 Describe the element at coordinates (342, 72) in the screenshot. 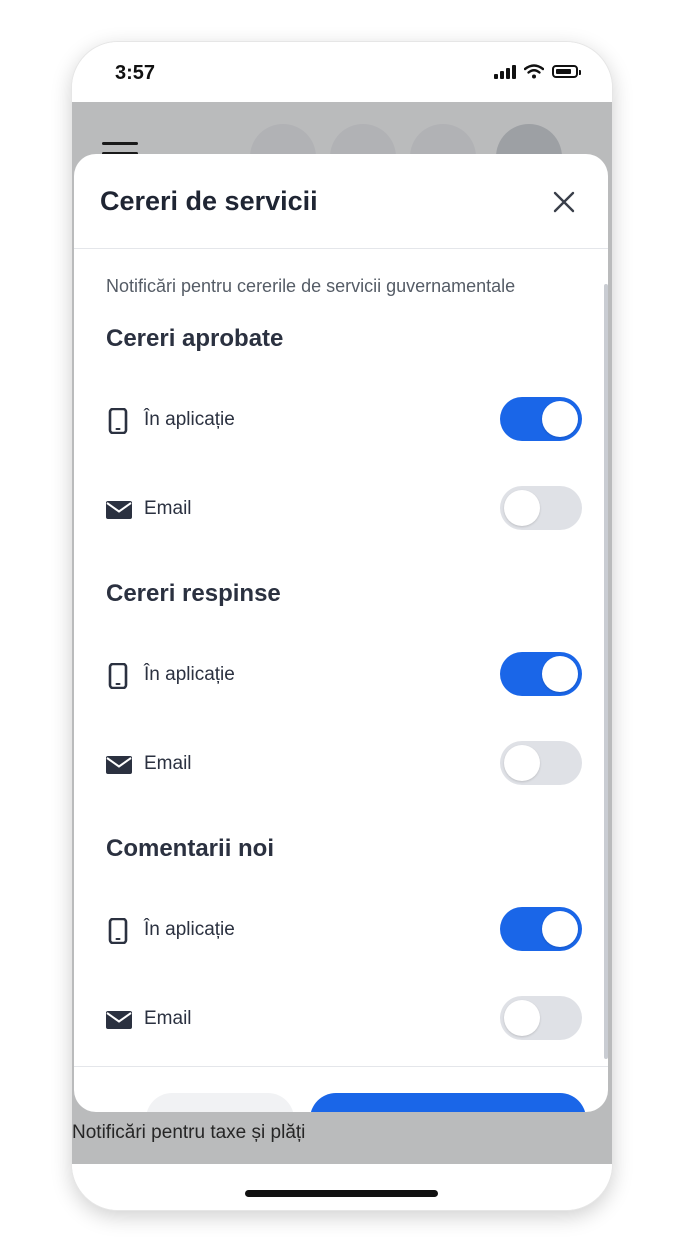

I see `status-bar: 3:57` at that location.